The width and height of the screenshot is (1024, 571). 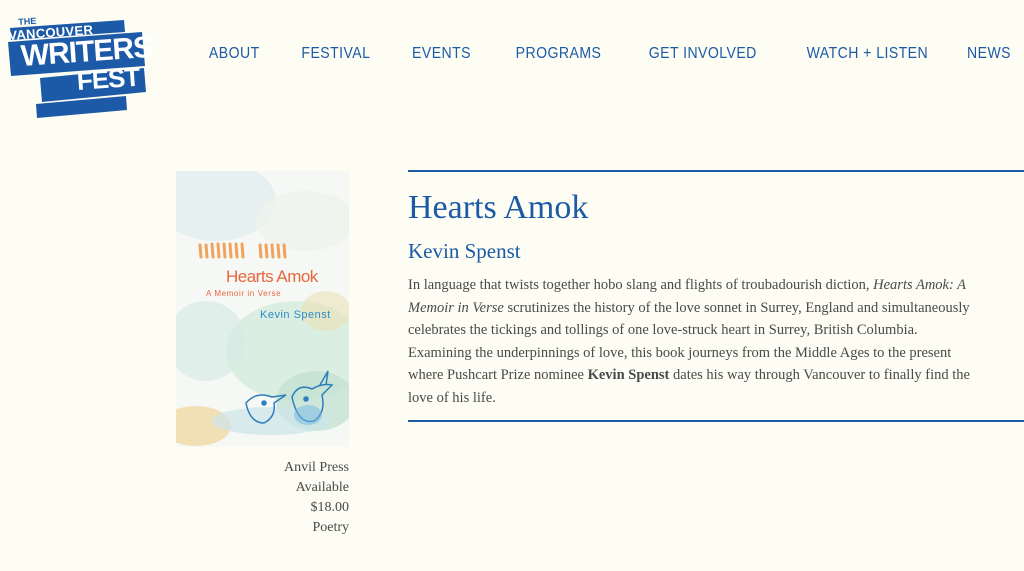 What do you see at coordinates (336, 54) in the screenshot?
I see `nav-festival: FESTIVAL` at bounding box center [336, 54].